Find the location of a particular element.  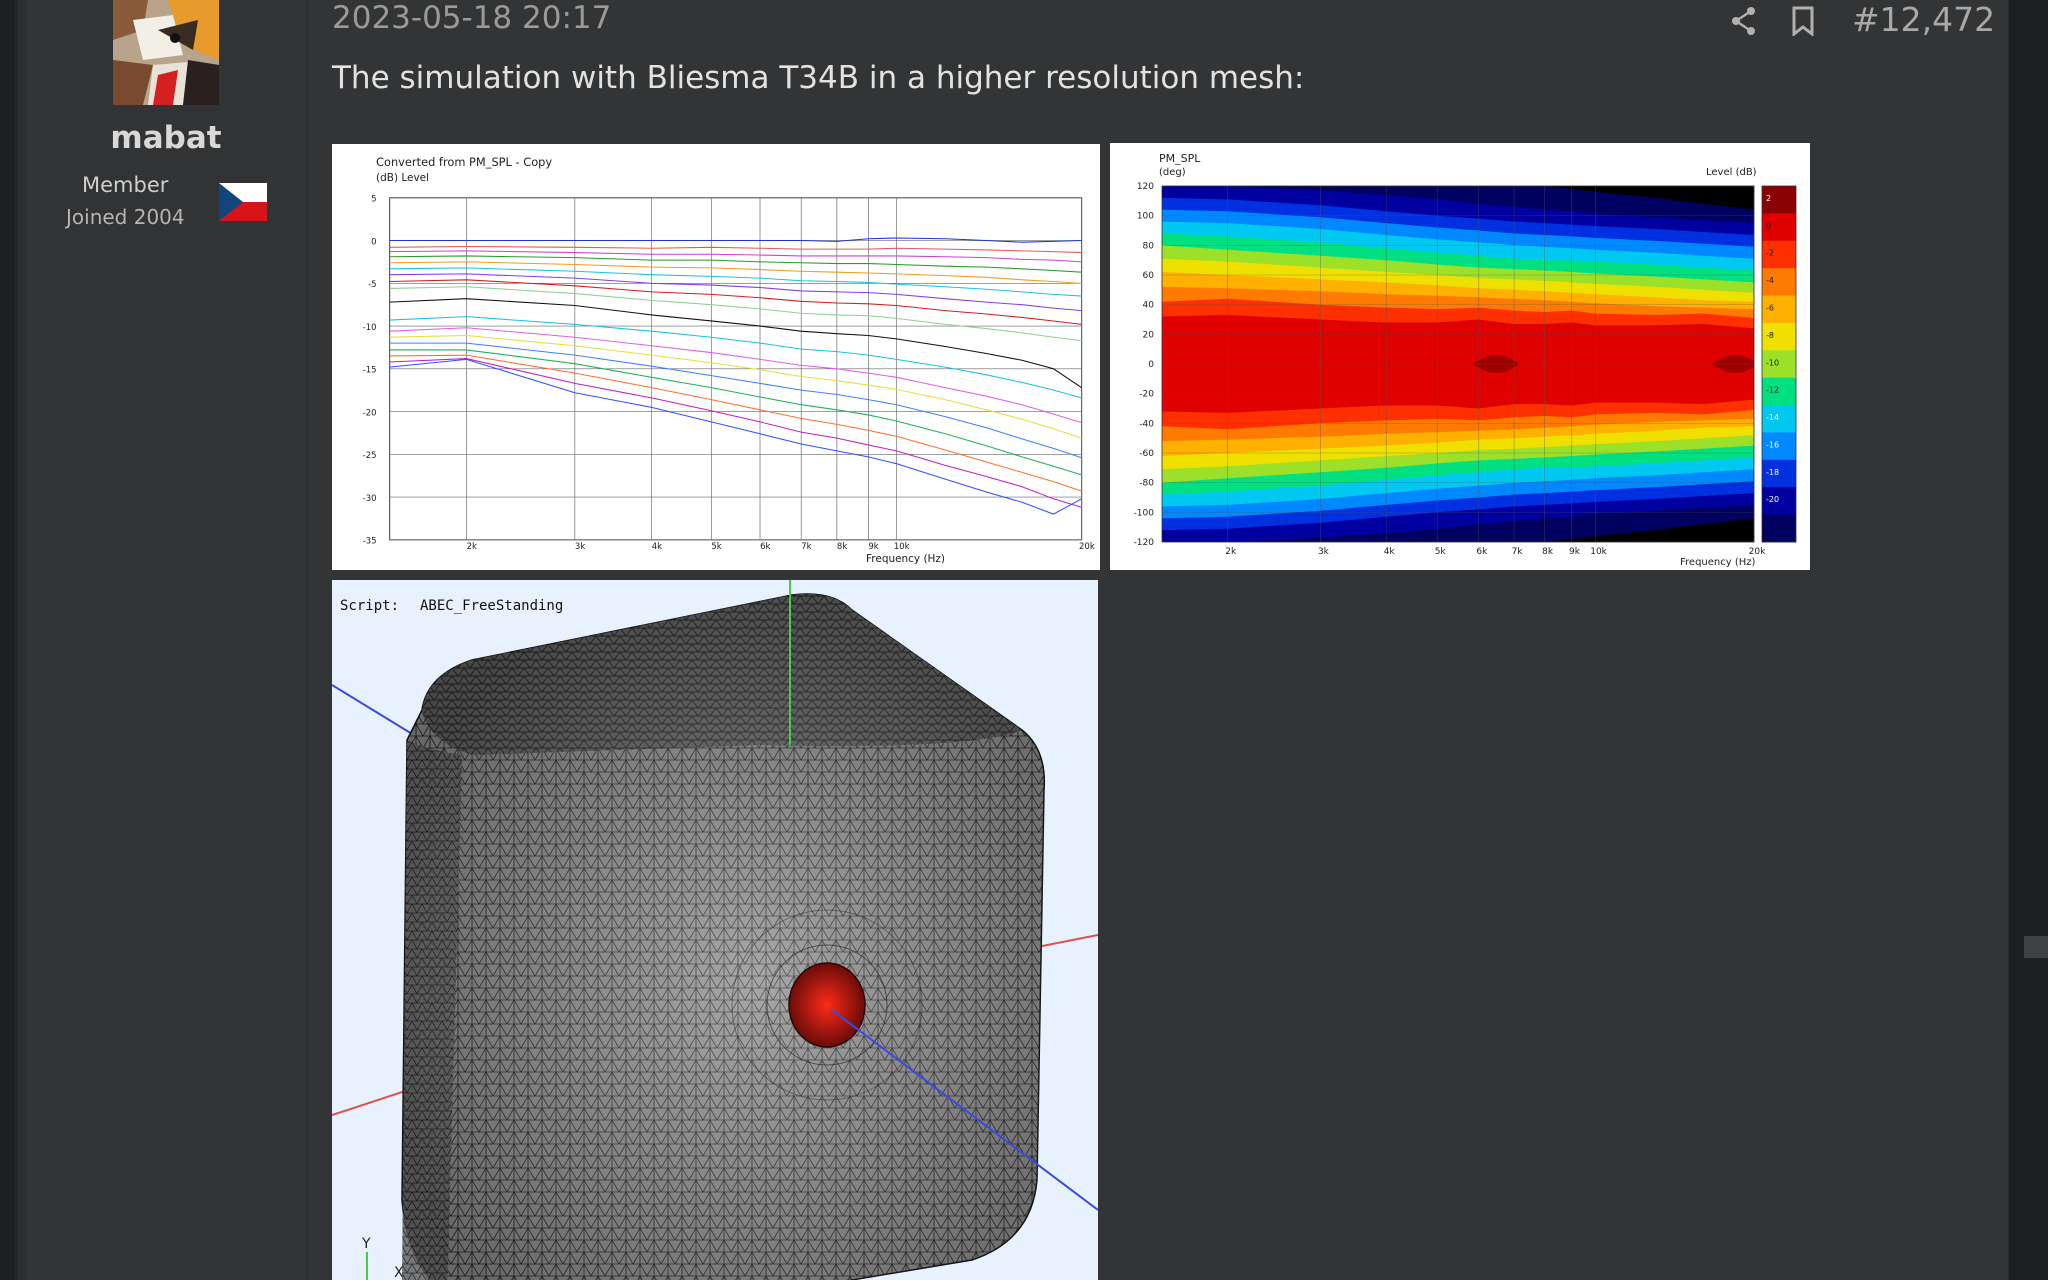

colorbar-tick-label: 2 is located at coordinates (1768, 198).